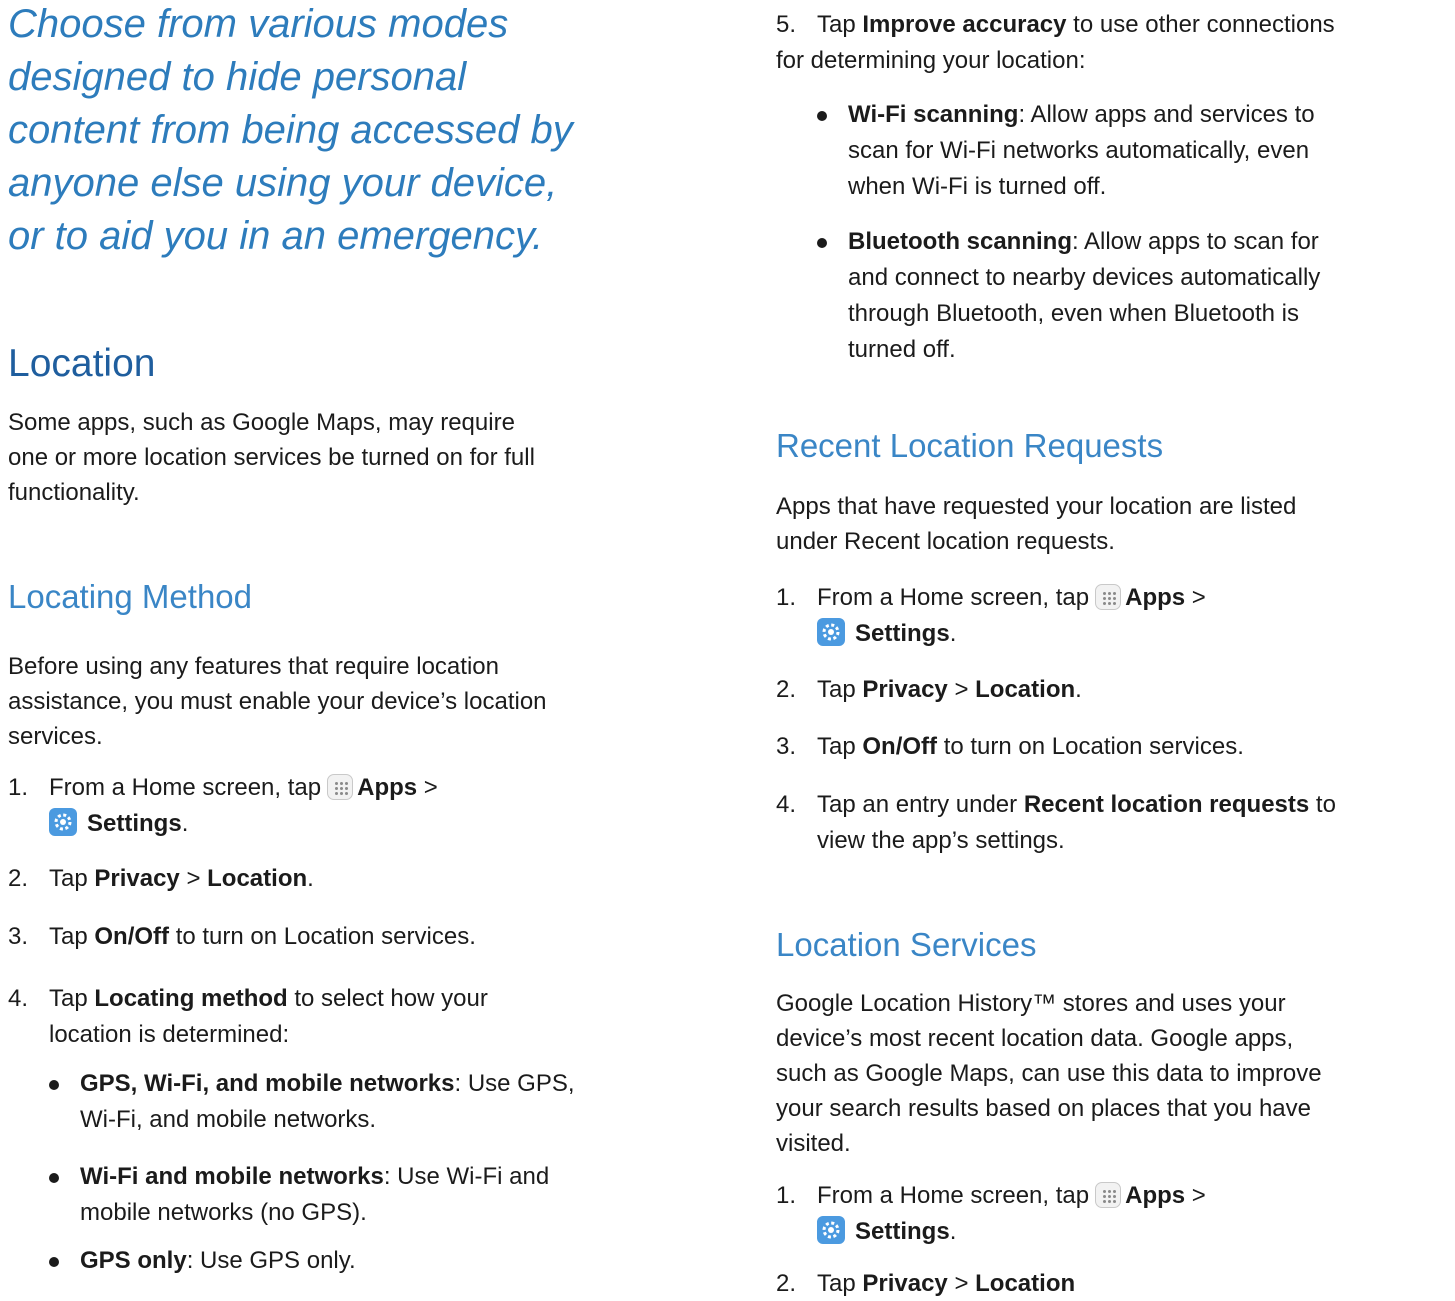  What do you see at coordinates (169, 1034) in the screenshot?
I see `step-text: location is determined:` at bounding box center [169, 1034].